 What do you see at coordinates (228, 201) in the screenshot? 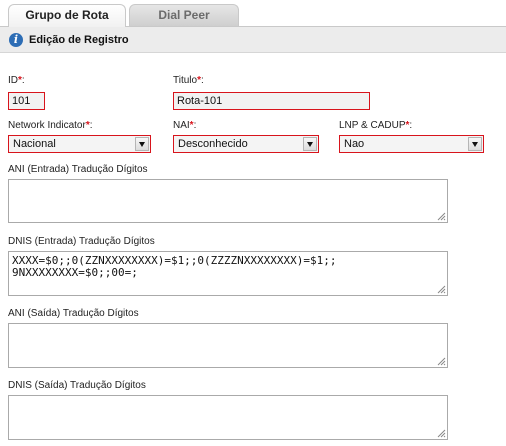
I see `ani-entrada-textarea` at bounding box center [228, 201].